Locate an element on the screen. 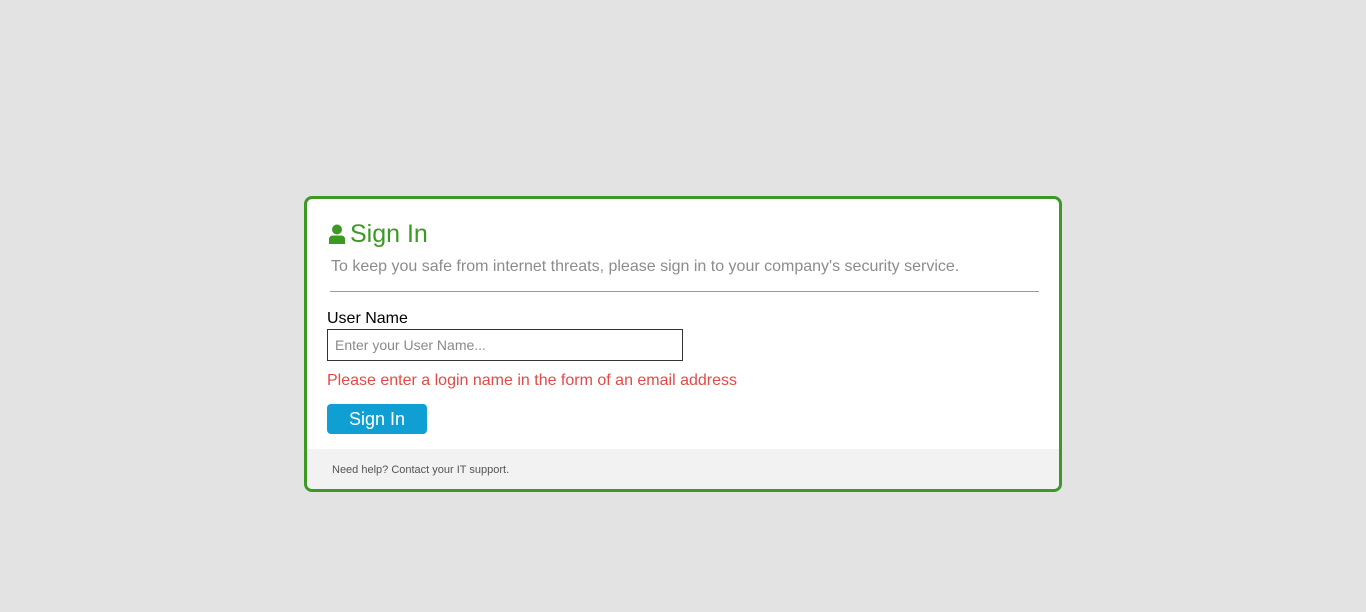  username-label: User Name is located at coordinates (367, 318).